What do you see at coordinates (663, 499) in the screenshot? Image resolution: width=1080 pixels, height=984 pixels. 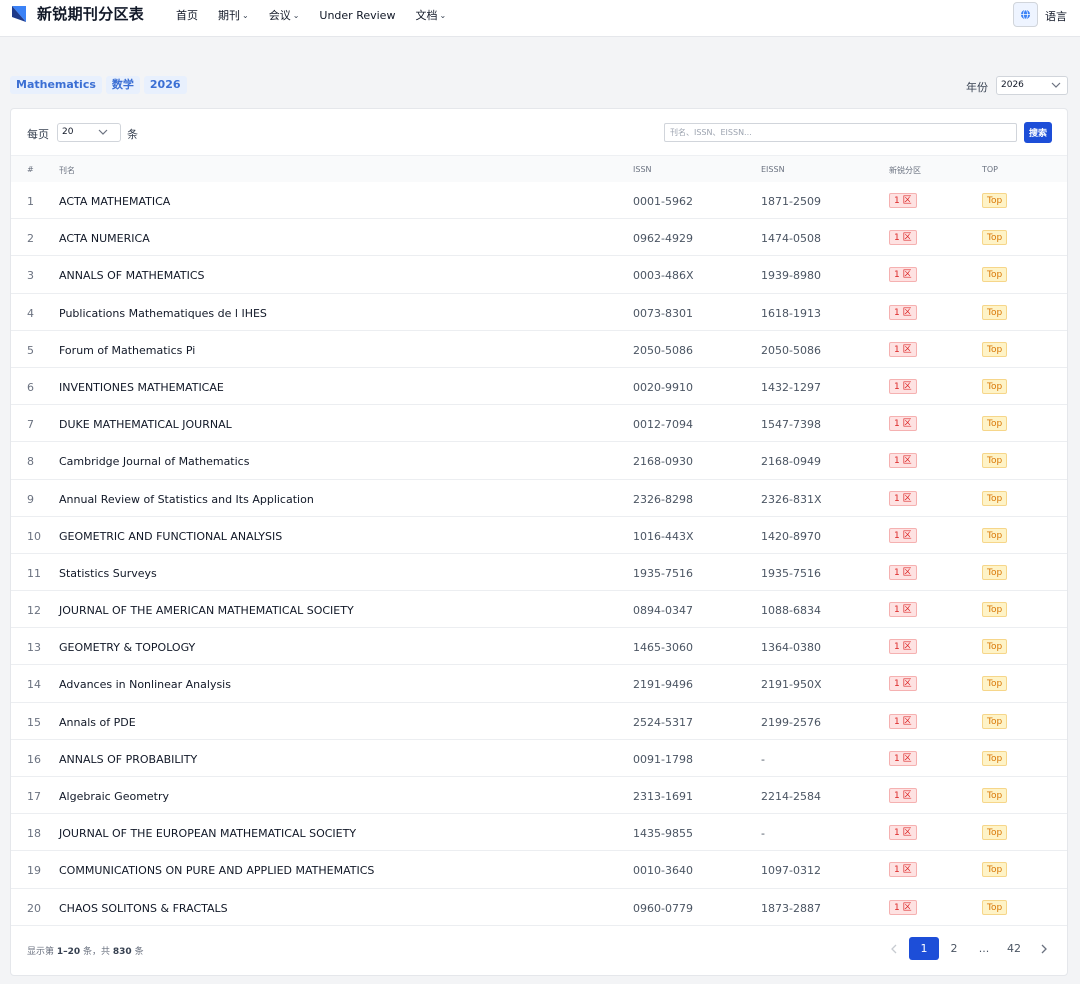 I see `issn-value: 2326-8298` at bounding box center [663, 499].